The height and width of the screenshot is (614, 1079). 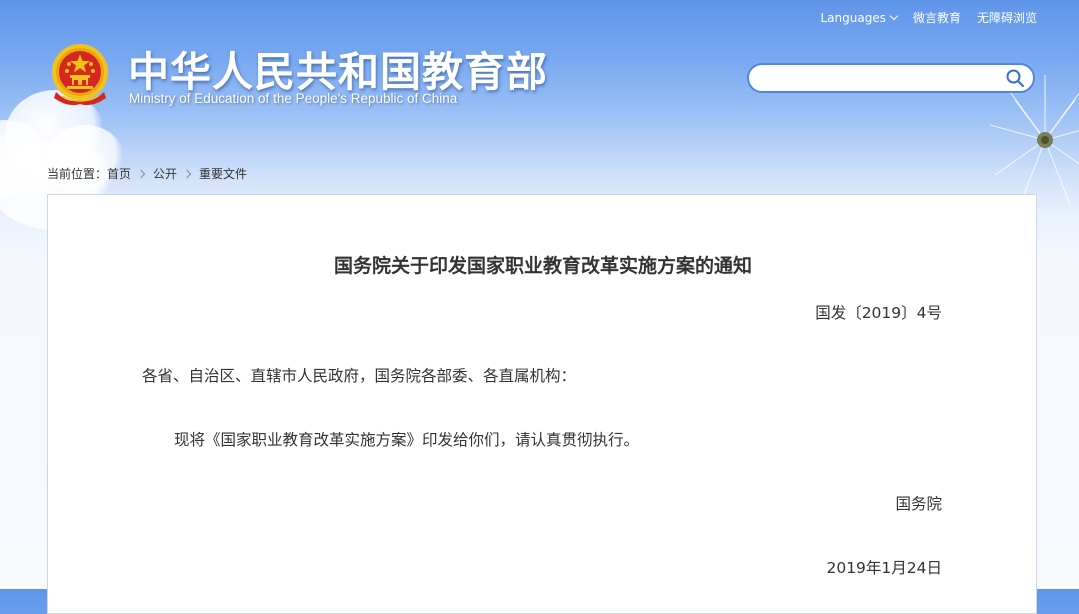 What do you see at coordinates (77, 174) in the screenshot?
I see `breadcrumb-prefix: 当前位置：` at bounding box center [77, 174].